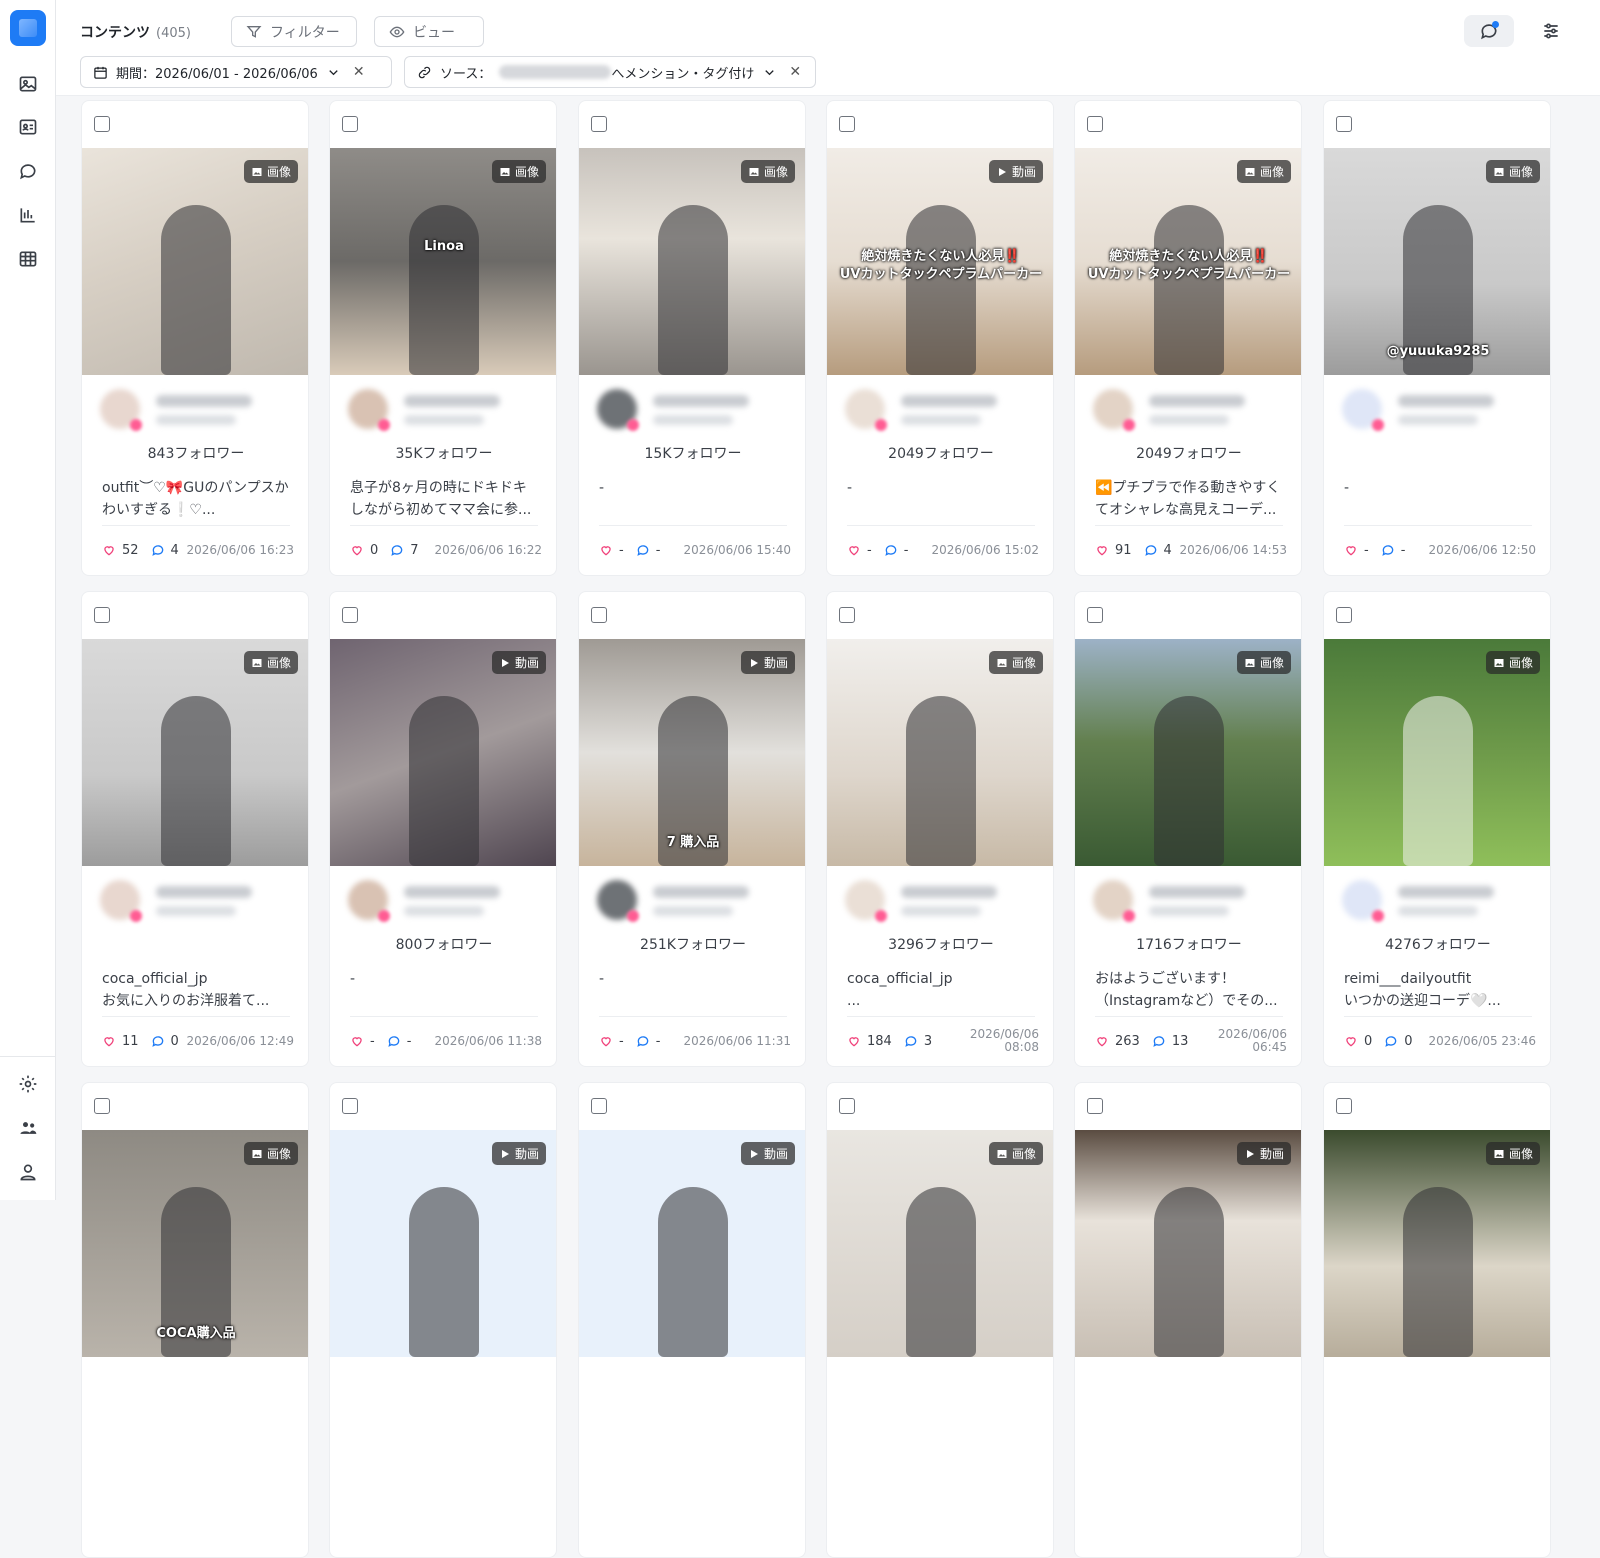 The width and height of the screenshot is (1600, 1558). I want to click on table-icon, so click(28, 259).